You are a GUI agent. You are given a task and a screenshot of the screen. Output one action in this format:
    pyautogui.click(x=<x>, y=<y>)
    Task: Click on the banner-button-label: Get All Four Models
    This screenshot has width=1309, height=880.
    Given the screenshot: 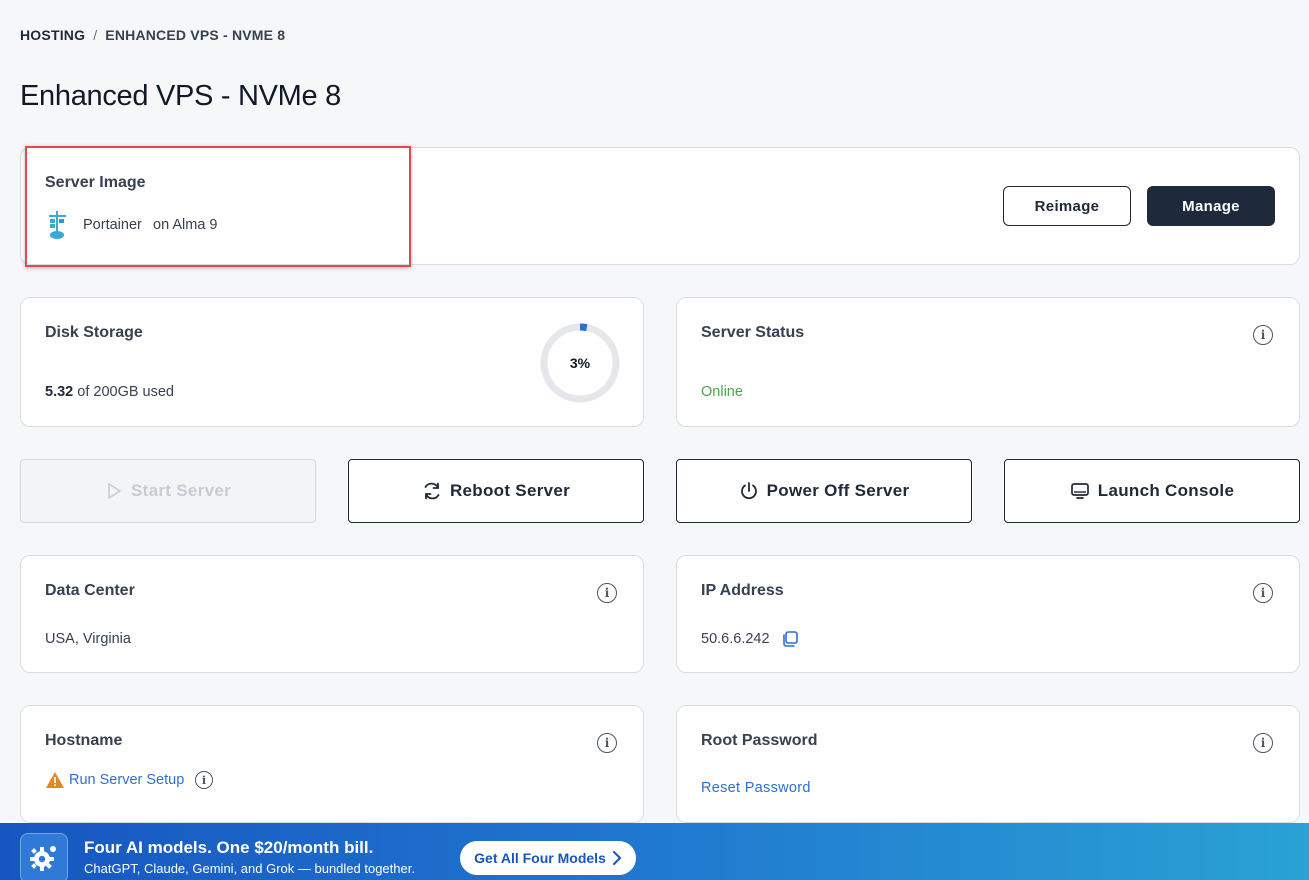 What is the action you would take?
    pyautogui.click(x=540, y=858)
    